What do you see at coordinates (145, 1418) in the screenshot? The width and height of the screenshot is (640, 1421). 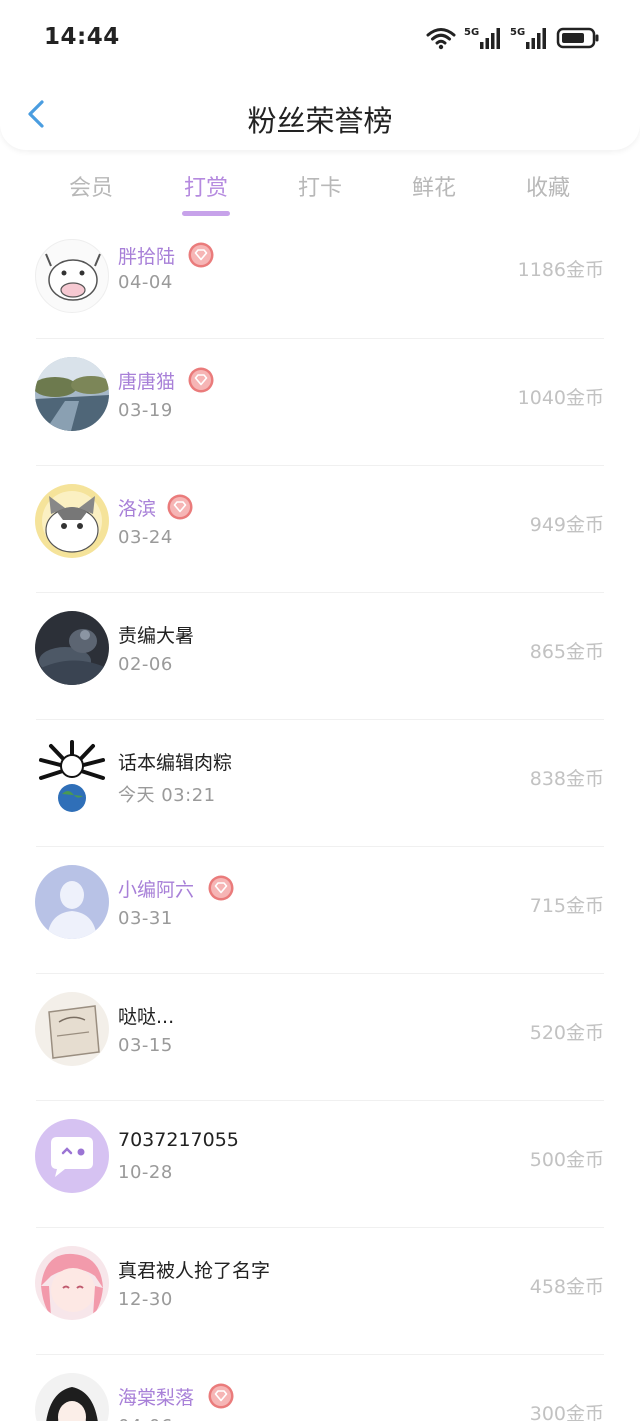 I see `reward-date: 04-06` at bounding box center [145, 1418].